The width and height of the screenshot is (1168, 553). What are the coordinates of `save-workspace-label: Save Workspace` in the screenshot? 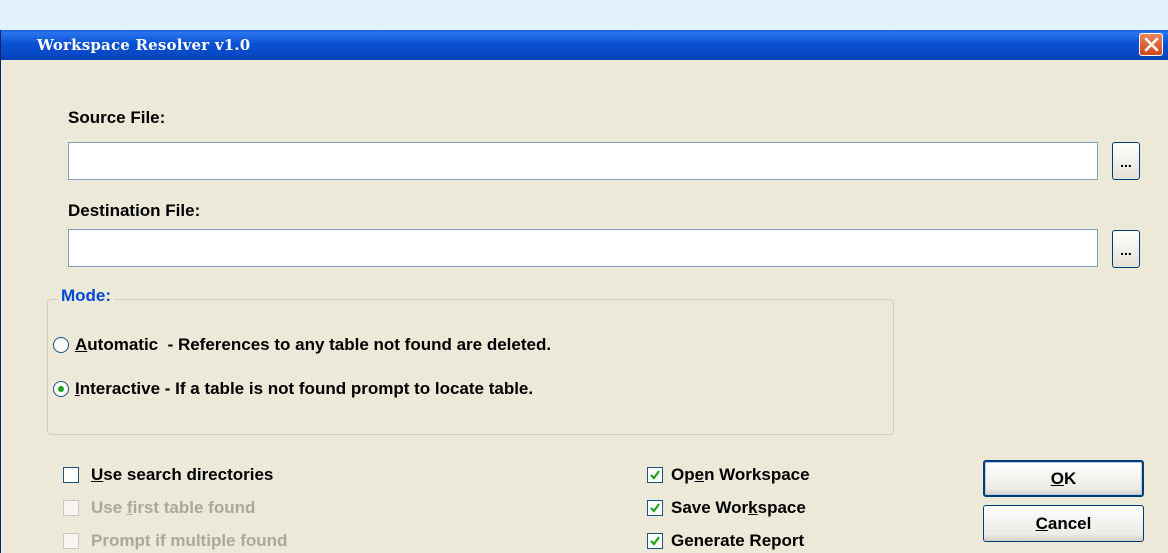 It's located at (738, 508).